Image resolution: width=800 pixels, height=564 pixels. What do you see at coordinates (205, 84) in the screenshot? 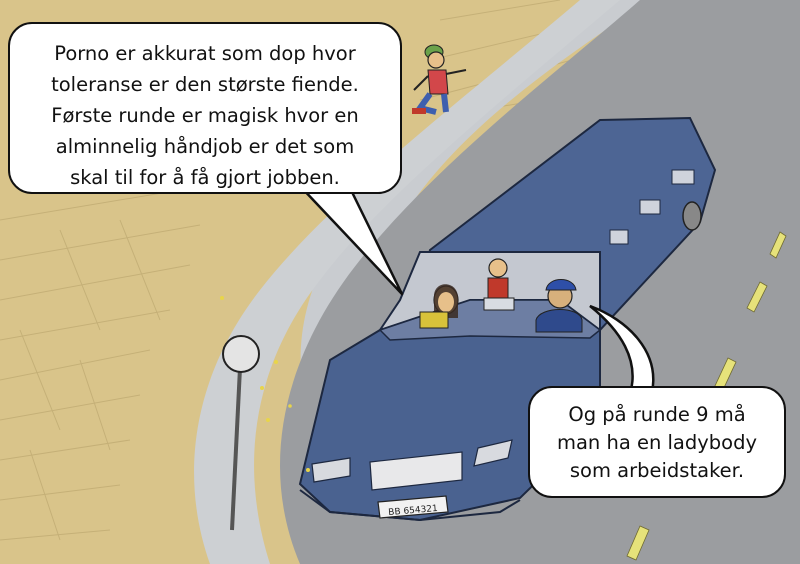
I see `speech-line: toleranse er den største fiende.` at bounding box center [205, 84].